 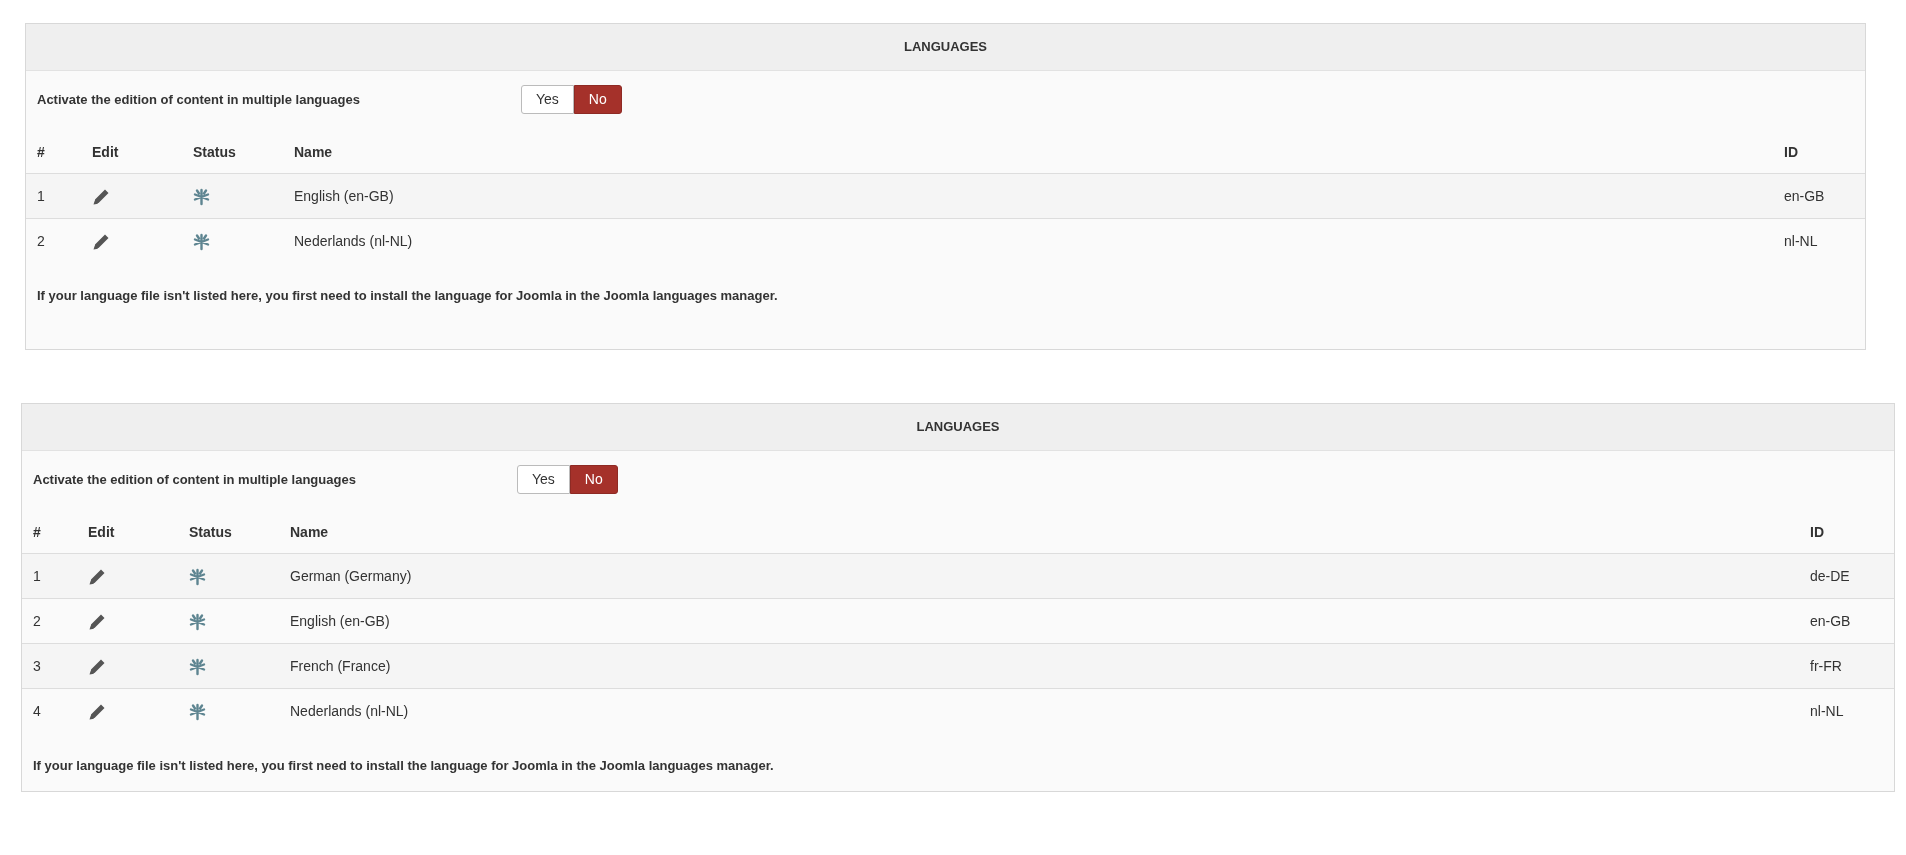 What do you see at coordinates (49, 711) in the screenshot?
I see `table-cell: 4` at bounding box center [49, 711].